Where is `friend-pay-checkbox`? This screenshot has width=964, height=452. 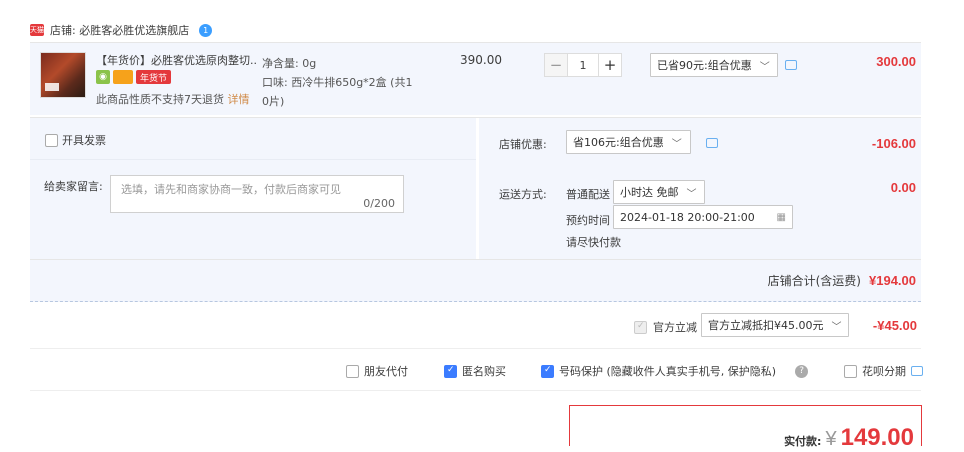
friend-pay-checkbox is located at coordinates (352, 371).